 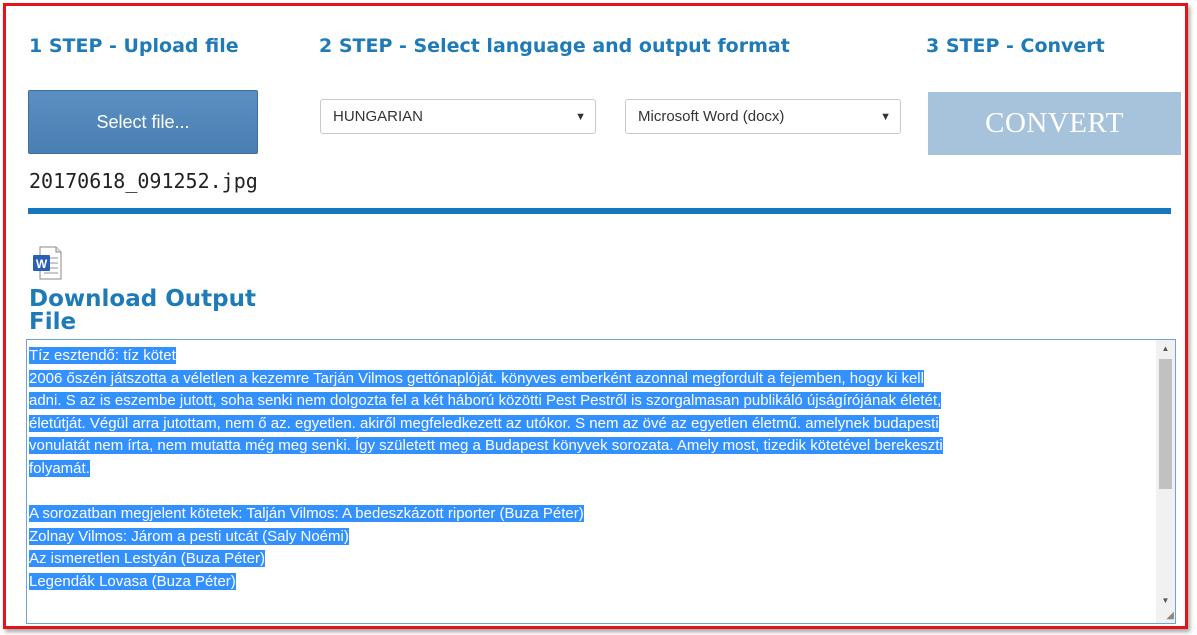 I want to click on output-text-line: Tíz esztendő: tíz kötet, so click(x=590, y=356).